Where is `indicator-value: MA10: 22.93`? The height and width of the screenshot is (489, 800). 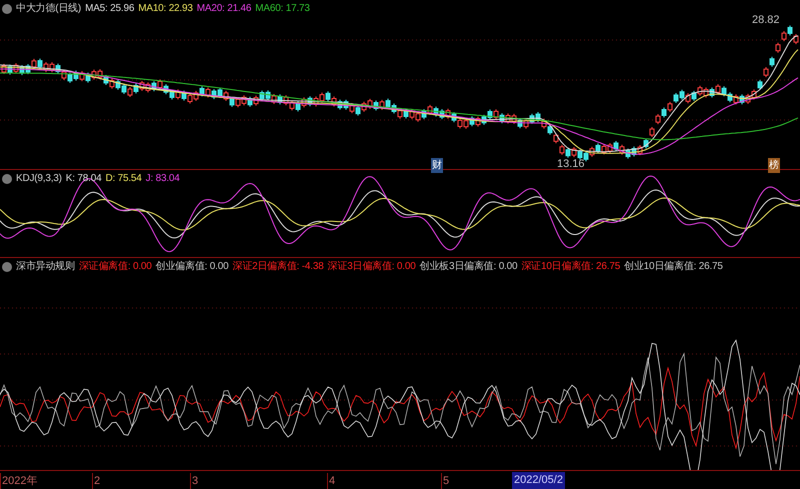
indicator-value: MA10: 22.93 is located at coordinates (165, 9).